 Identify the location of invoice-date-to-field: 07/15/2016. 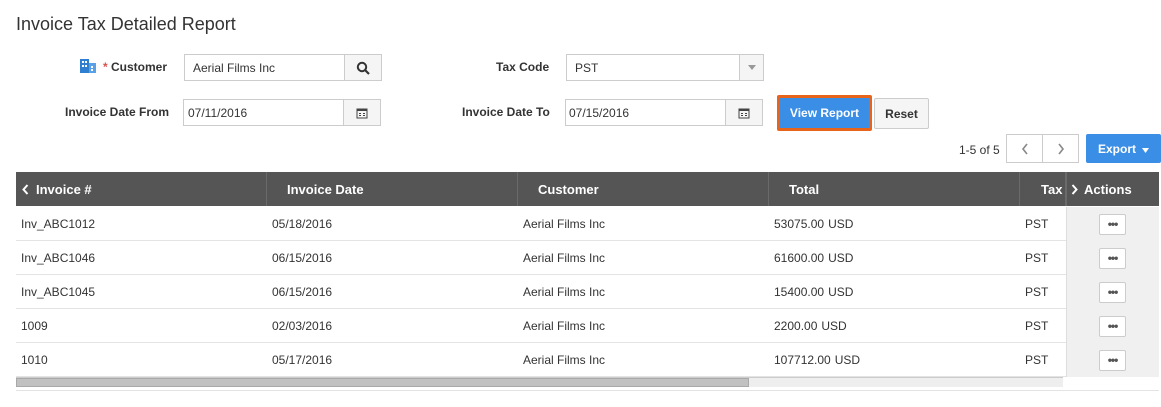
(664, 112).